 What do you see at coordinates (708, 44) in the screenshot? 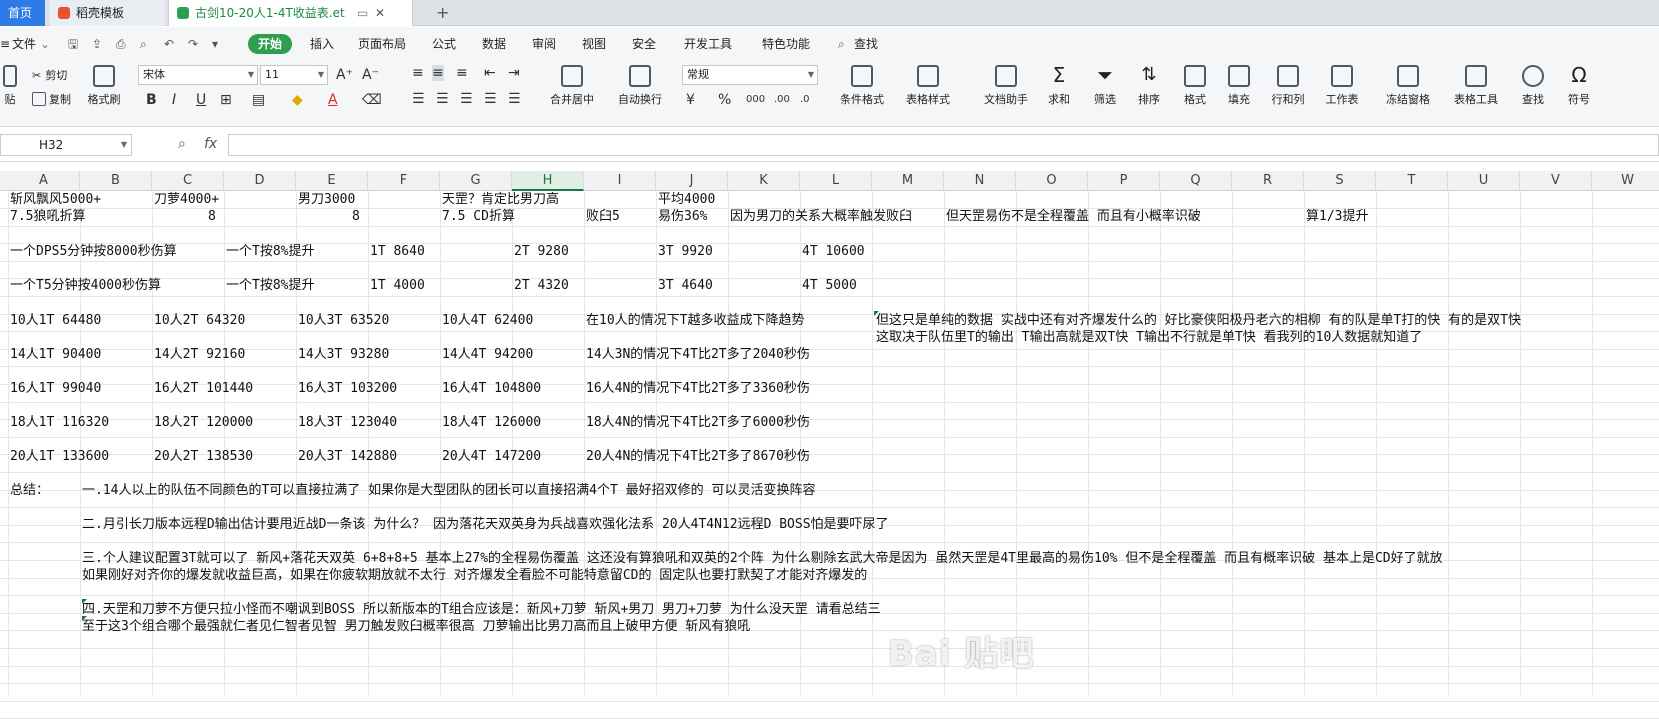
I see `menu-developer: 开发工具` at bounding box center [708, 44].